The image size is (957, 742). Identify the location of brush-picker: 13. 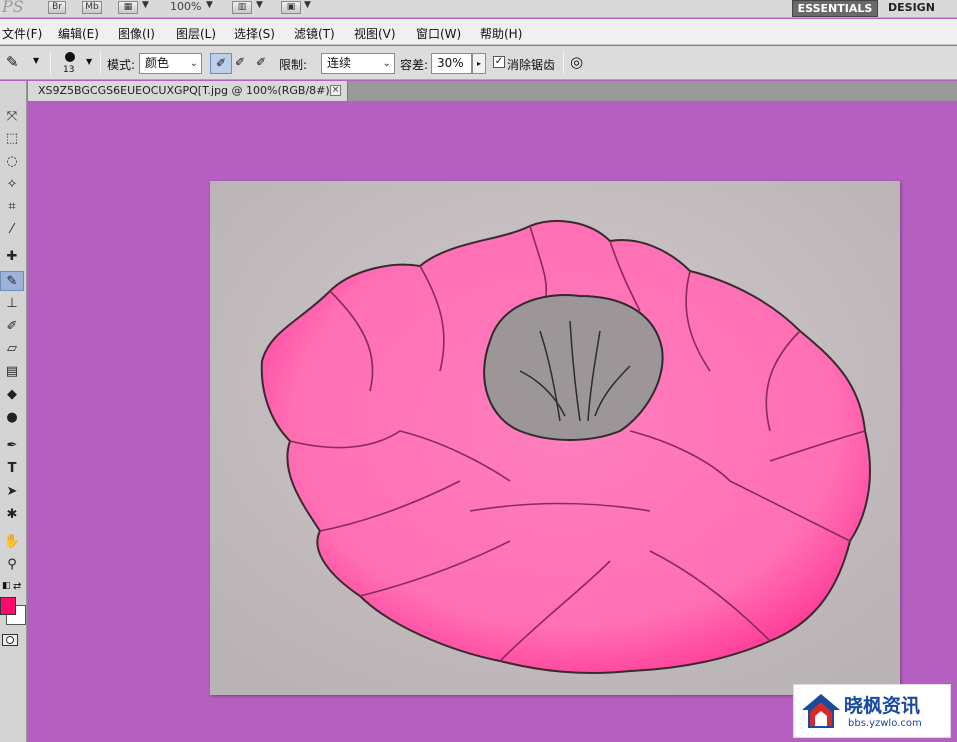
(71, 64).